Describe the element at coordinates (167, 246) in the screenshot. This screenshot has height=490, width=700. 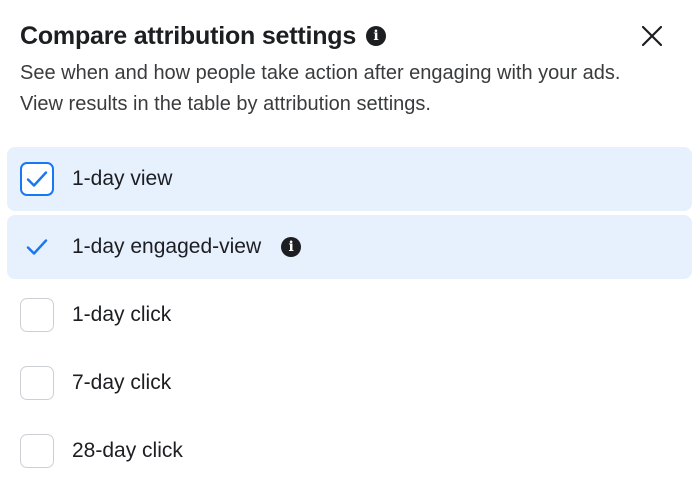
I see `option-label: 1-day engaged-view` at that location.